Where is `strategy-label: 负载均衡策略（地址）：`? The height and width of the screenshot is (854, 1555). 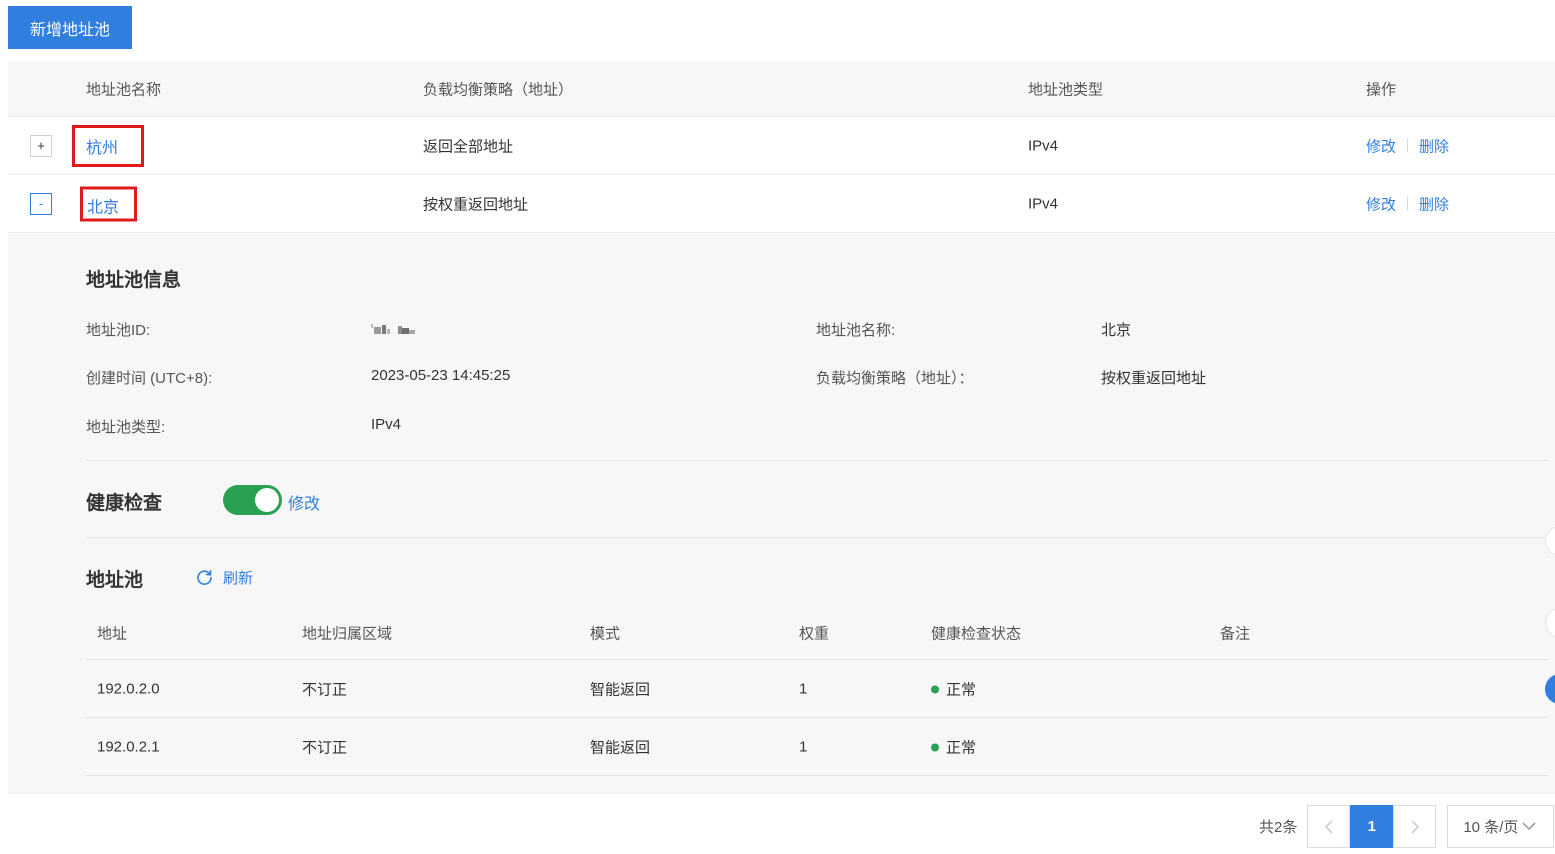
strategy-label: 负载均衡策略（地址）： is located at coordinates (895, 378).